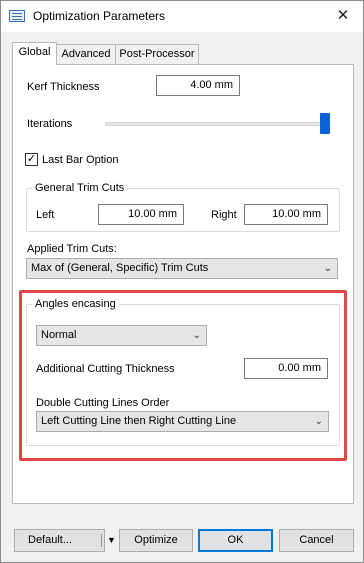 Image resolution: width=364 pixels, height=563 pixels. I want to click on optimize-button: Optimize, so click(156, 540).